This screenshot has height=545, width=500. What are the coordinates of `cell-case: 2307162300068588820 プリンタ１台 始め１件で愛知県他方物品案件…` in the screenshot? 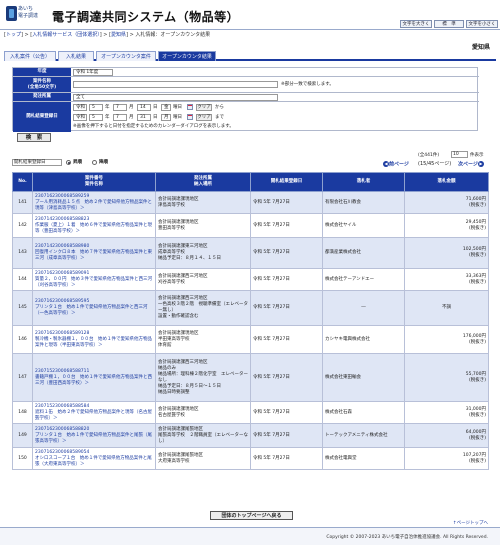 It's located at (94, 435).